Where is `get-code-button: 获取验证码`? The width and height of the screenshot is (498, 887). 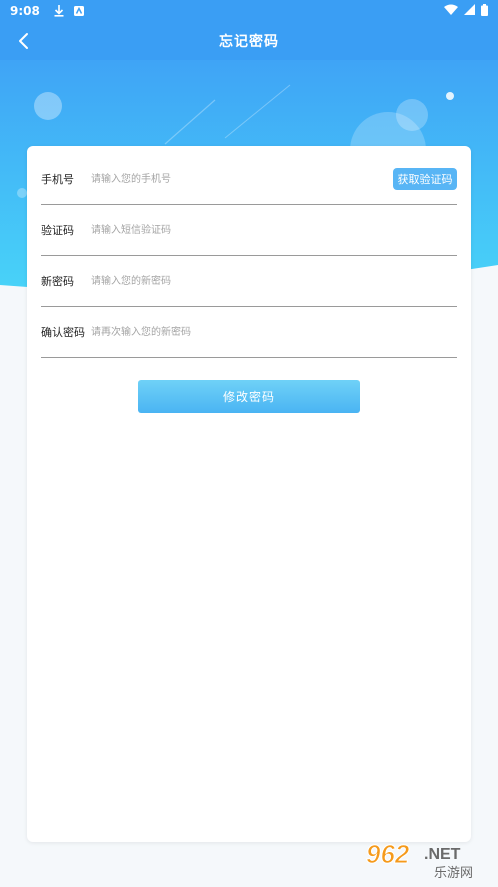 get-code-button: 获取验证码 is located at coordinates (425, 179).